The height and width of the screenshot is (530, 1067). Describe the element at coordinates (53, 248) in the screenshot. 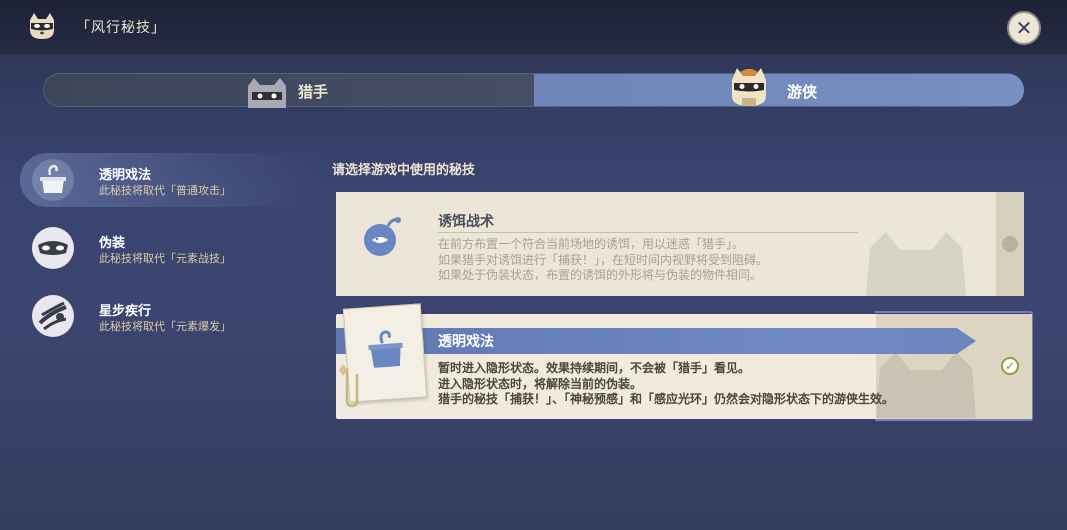

I see `disguise-mask-icon` at that location.